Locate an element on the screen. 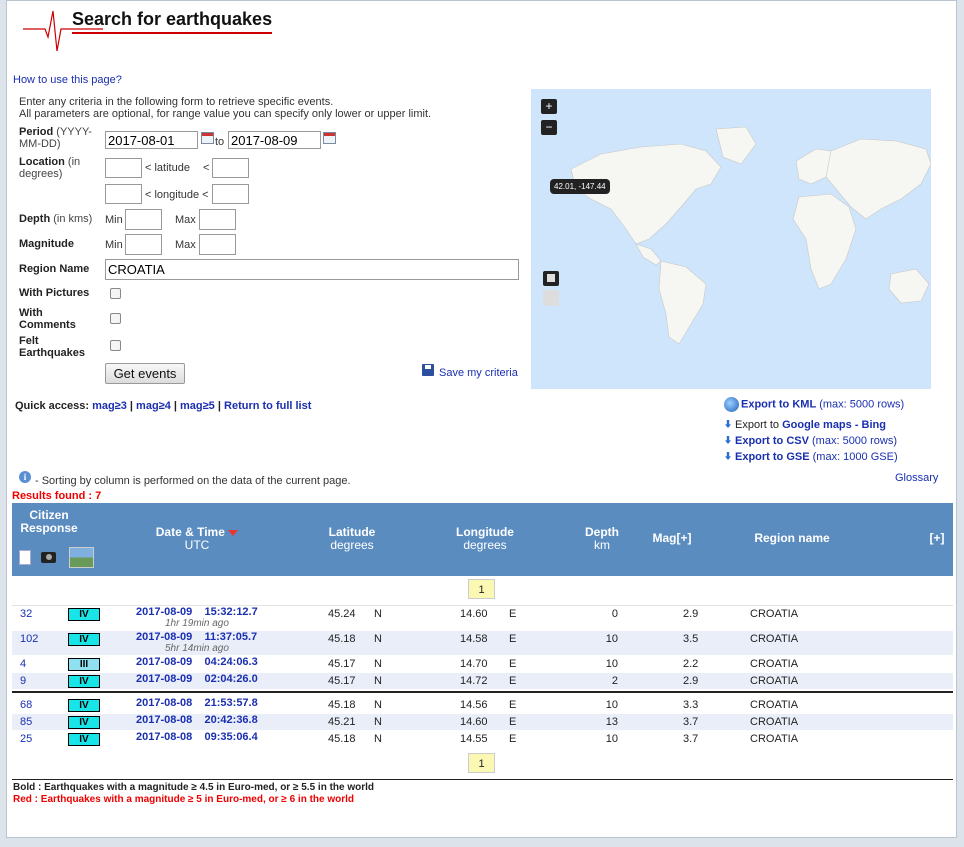  world-map: + − 42.01, -147.44 is located at coordinates (731, 239).